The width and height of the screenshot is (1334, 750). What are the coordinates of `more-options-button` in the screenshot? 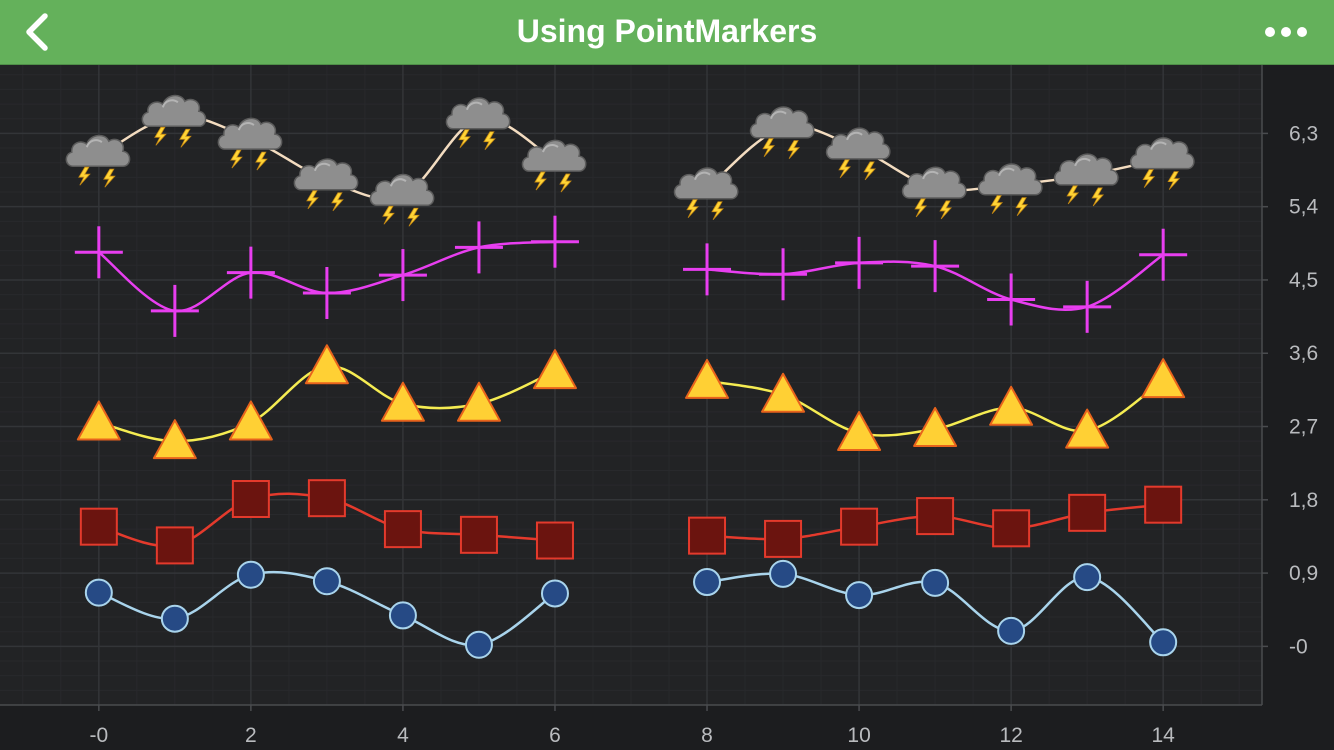 It's located at (1286, 32).